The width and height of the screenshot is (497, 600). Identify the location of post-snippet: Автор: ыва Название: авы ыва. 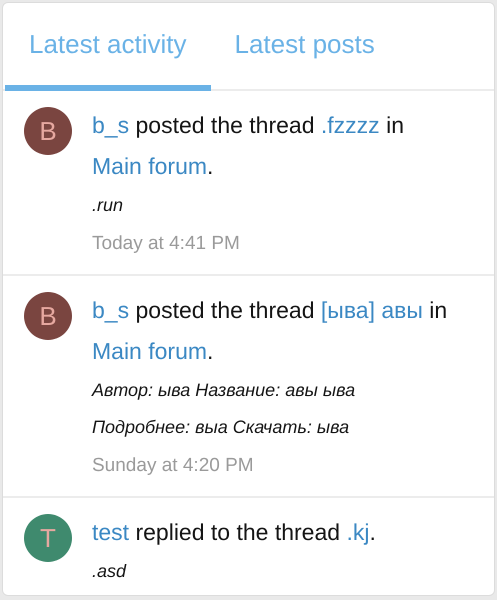
(224, 390).